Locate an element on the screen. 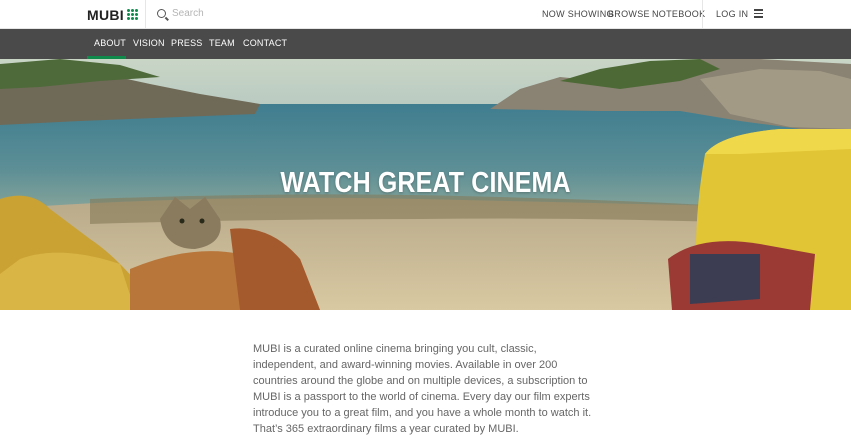 This screenshot has height=442, width=851. mubi-logo: MUBI is located at coordinates (112, 14).